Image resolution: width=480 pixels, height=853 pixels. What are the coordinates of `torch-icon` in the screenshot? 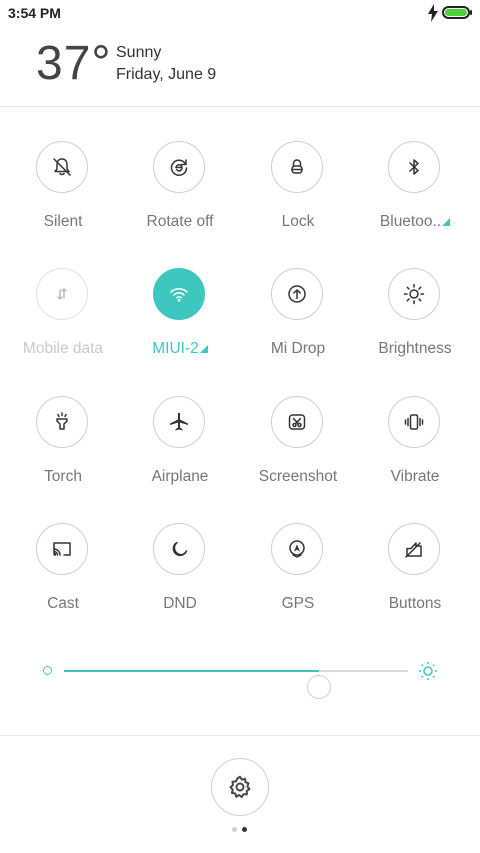 It's located at (62, 421).